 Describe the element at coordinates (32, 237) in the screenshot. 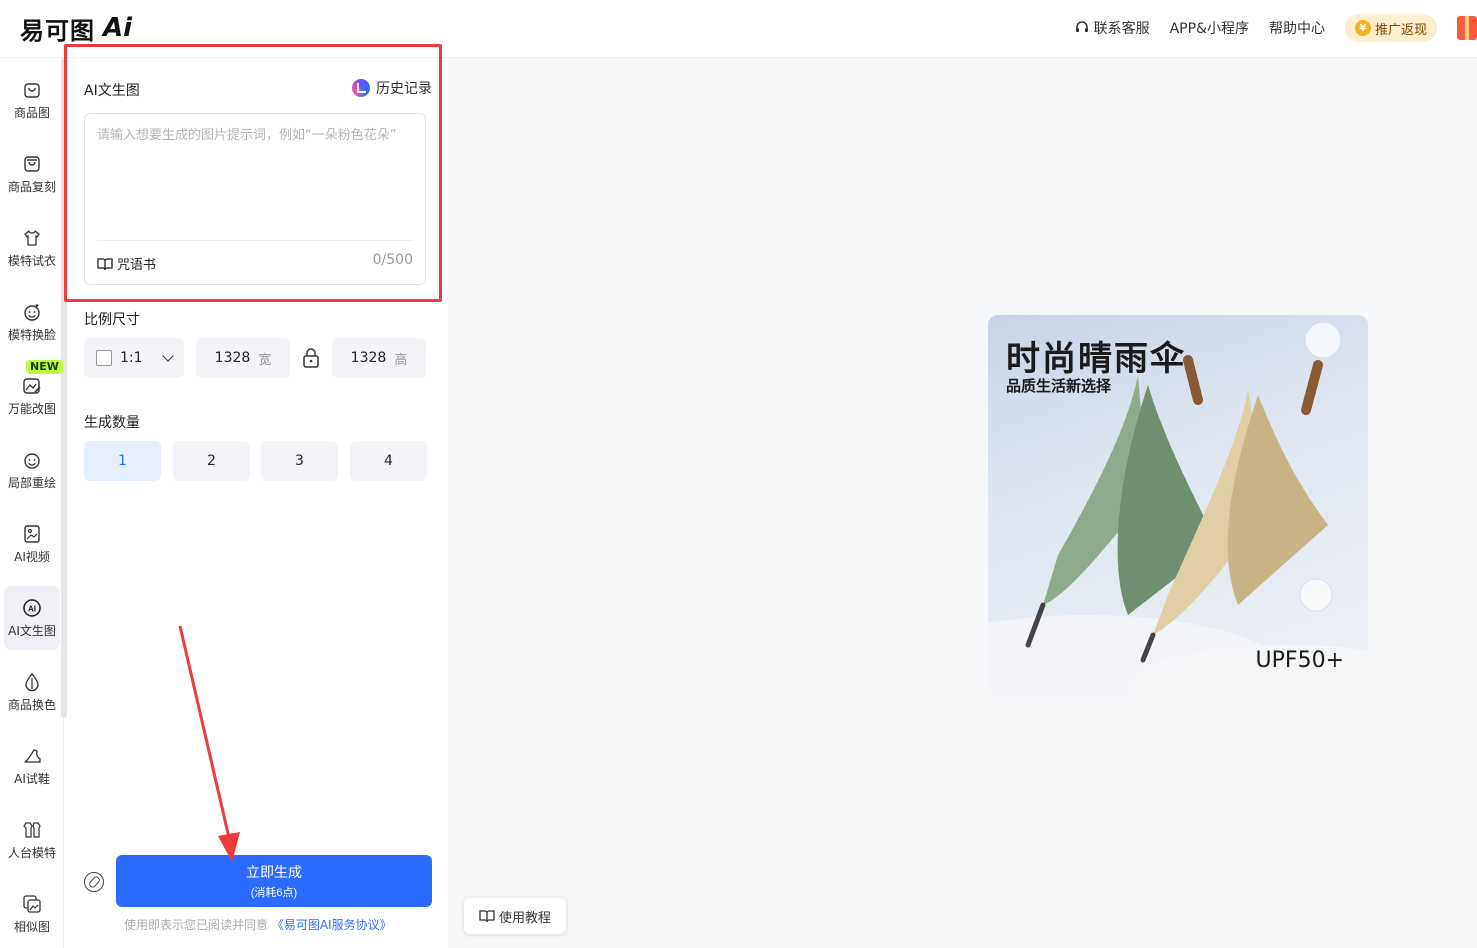

I see `shirt-icon` at that location.